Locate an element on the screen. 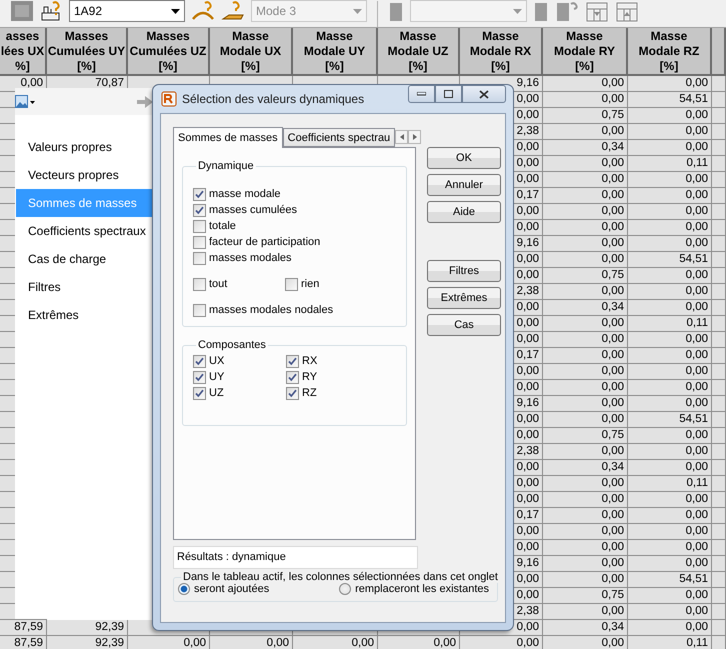 The height and width of the screenshot is (649, 726). checkbox-label: UZ is located at coordinates (216, 393).